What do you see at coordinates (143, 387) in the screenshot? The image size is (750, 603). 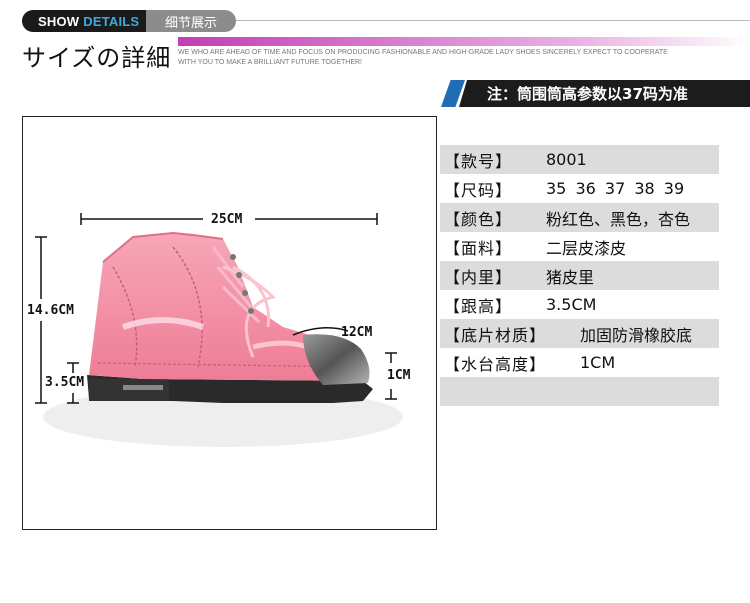 I see `heel-plate` at bounding box center [143, 387].